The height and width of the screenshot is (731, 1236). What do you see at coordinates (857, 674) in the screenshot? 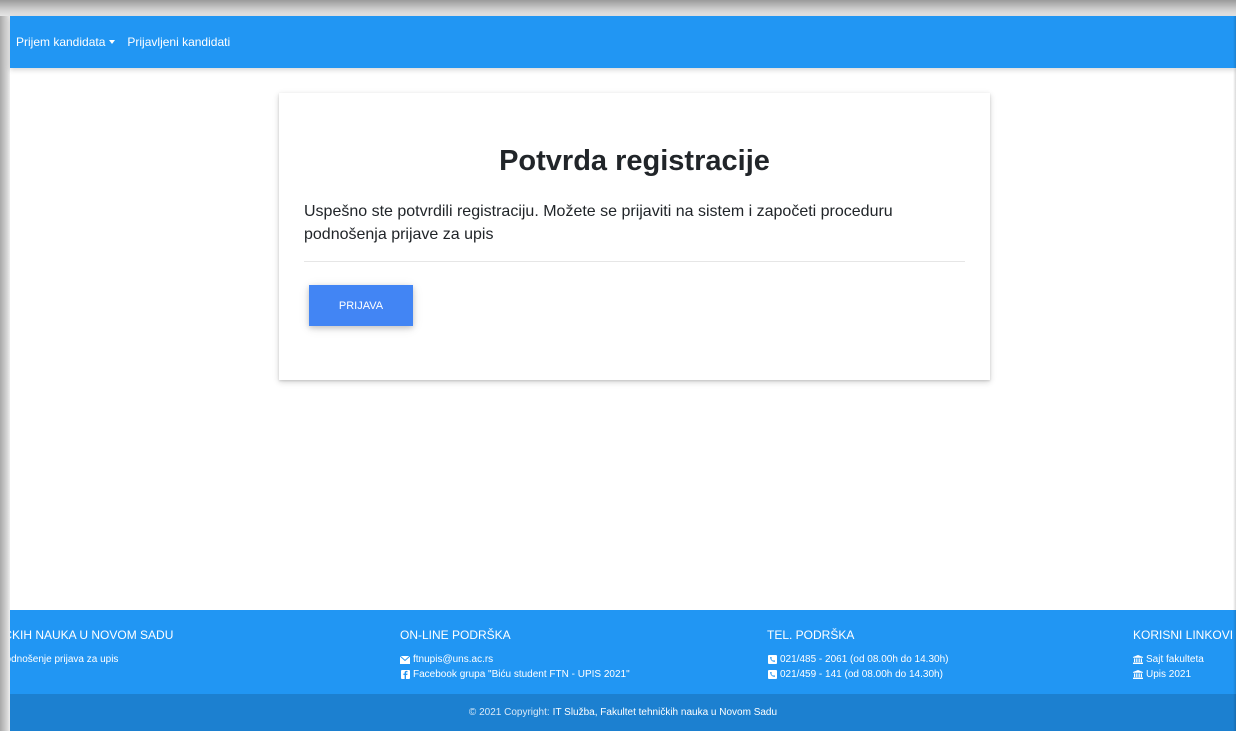
I see `footer-phone-2: 021/459 - 141 (od 08.00h do 14.30h)` at bounding box center [857, 674].